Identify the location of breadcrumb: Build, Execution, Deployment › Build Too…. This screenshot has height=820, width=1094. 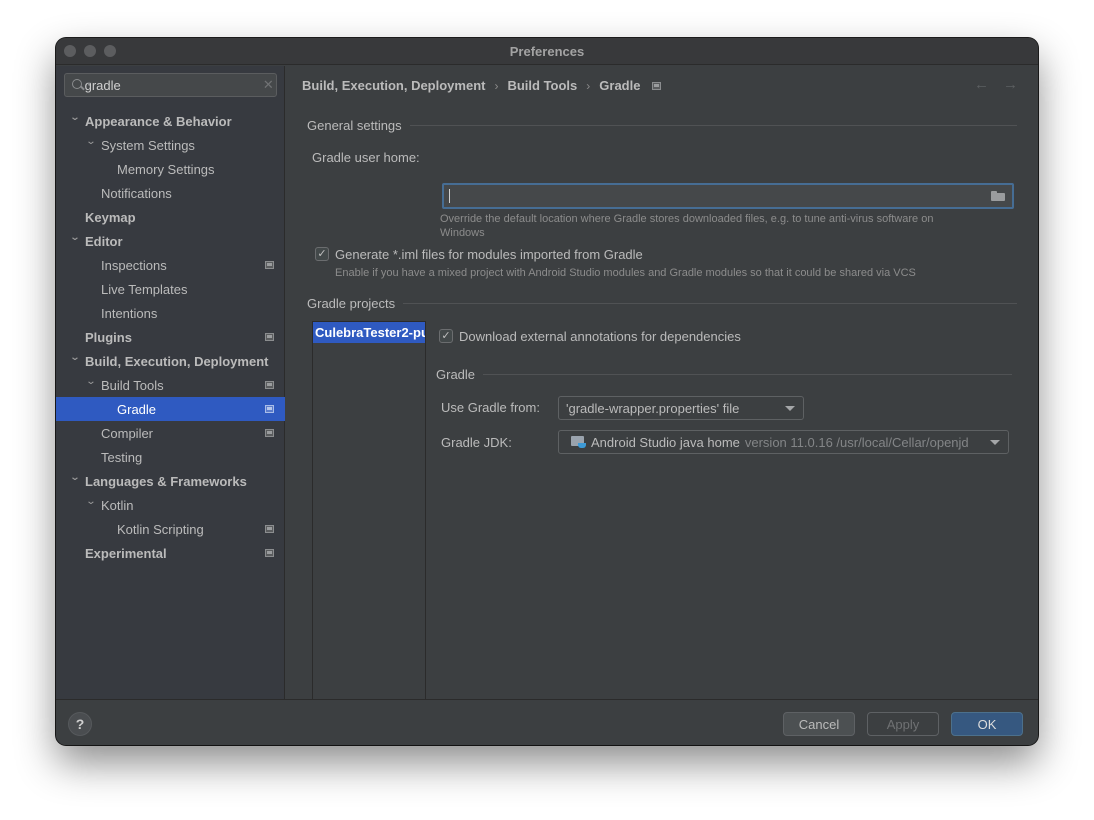
(482, 85).